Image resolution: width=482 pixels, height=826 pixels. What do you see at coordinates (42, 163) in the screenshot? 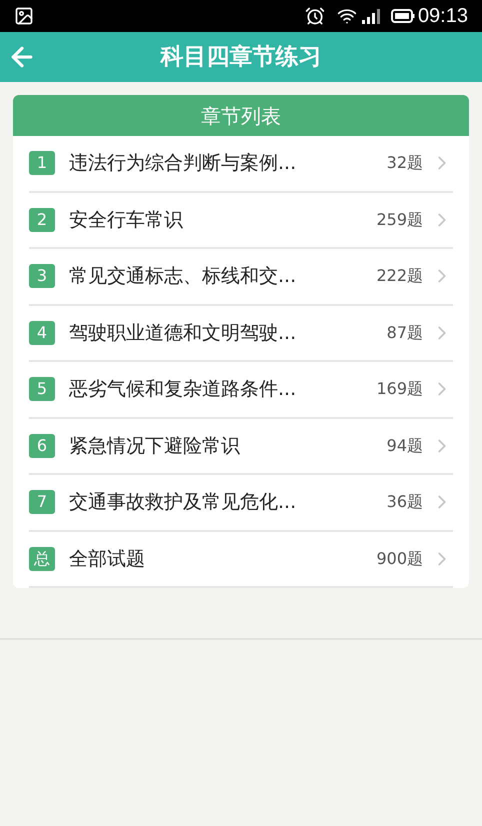
I see `chapter-badge: 1` at bounding box center [42, 163].